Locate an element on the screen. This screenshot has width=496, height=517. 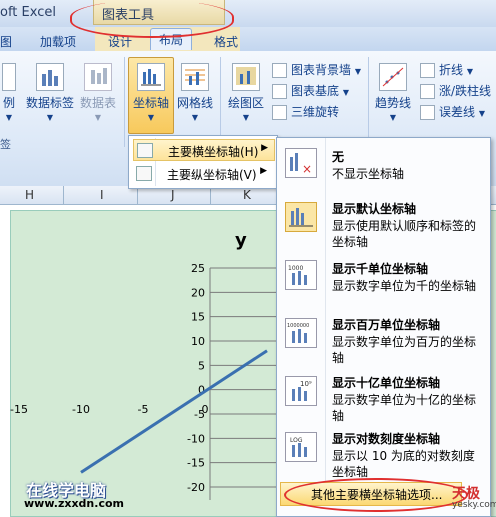
app-title: oft Excel is located at coordinates (28, 12).